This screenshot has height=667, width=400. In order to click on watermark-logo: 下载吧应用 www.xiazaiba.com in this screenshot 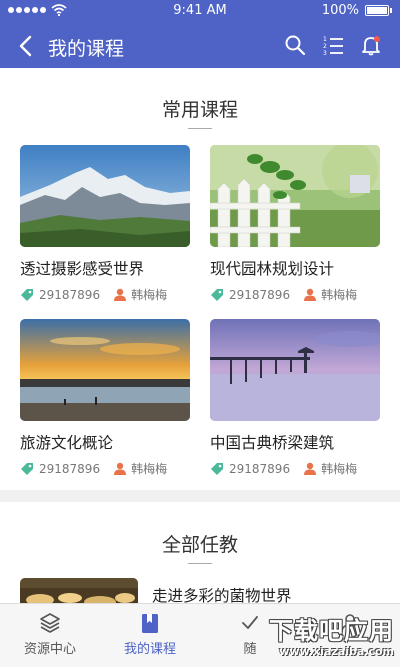, I will do `click(318, 636)`.